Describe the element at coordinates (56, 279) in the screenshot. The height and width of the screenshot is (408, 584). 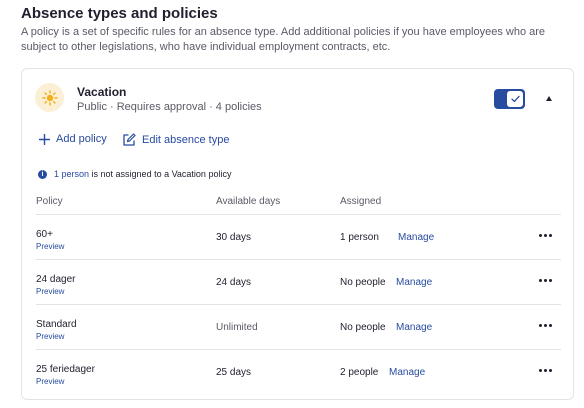
I see `policy-name: 24 dager` at that location.